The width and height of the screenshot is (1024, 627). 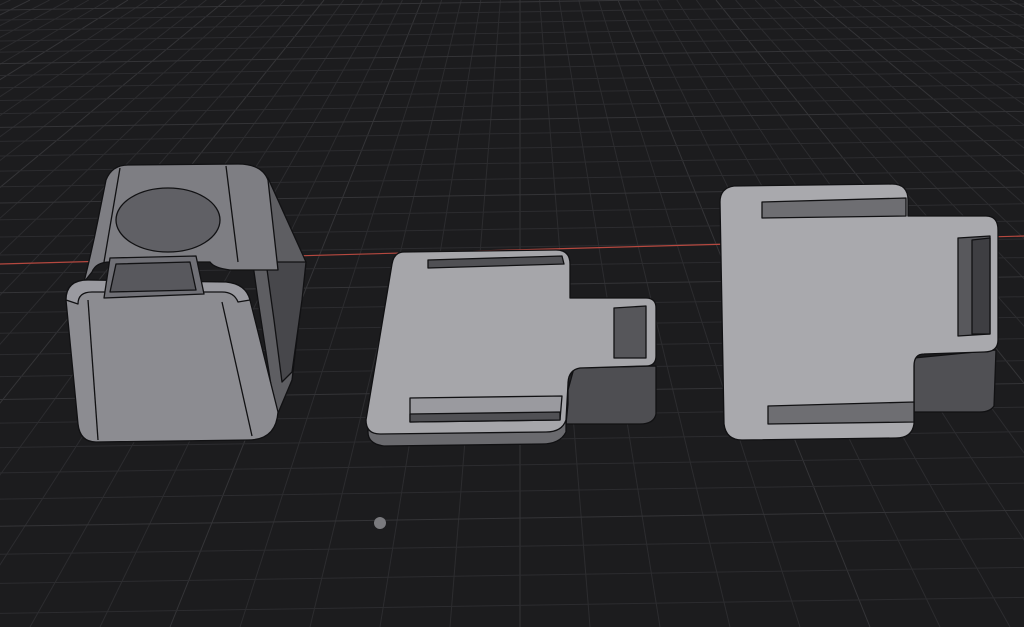 I want to click on flat-plate-large, so click(x=859, y=312).